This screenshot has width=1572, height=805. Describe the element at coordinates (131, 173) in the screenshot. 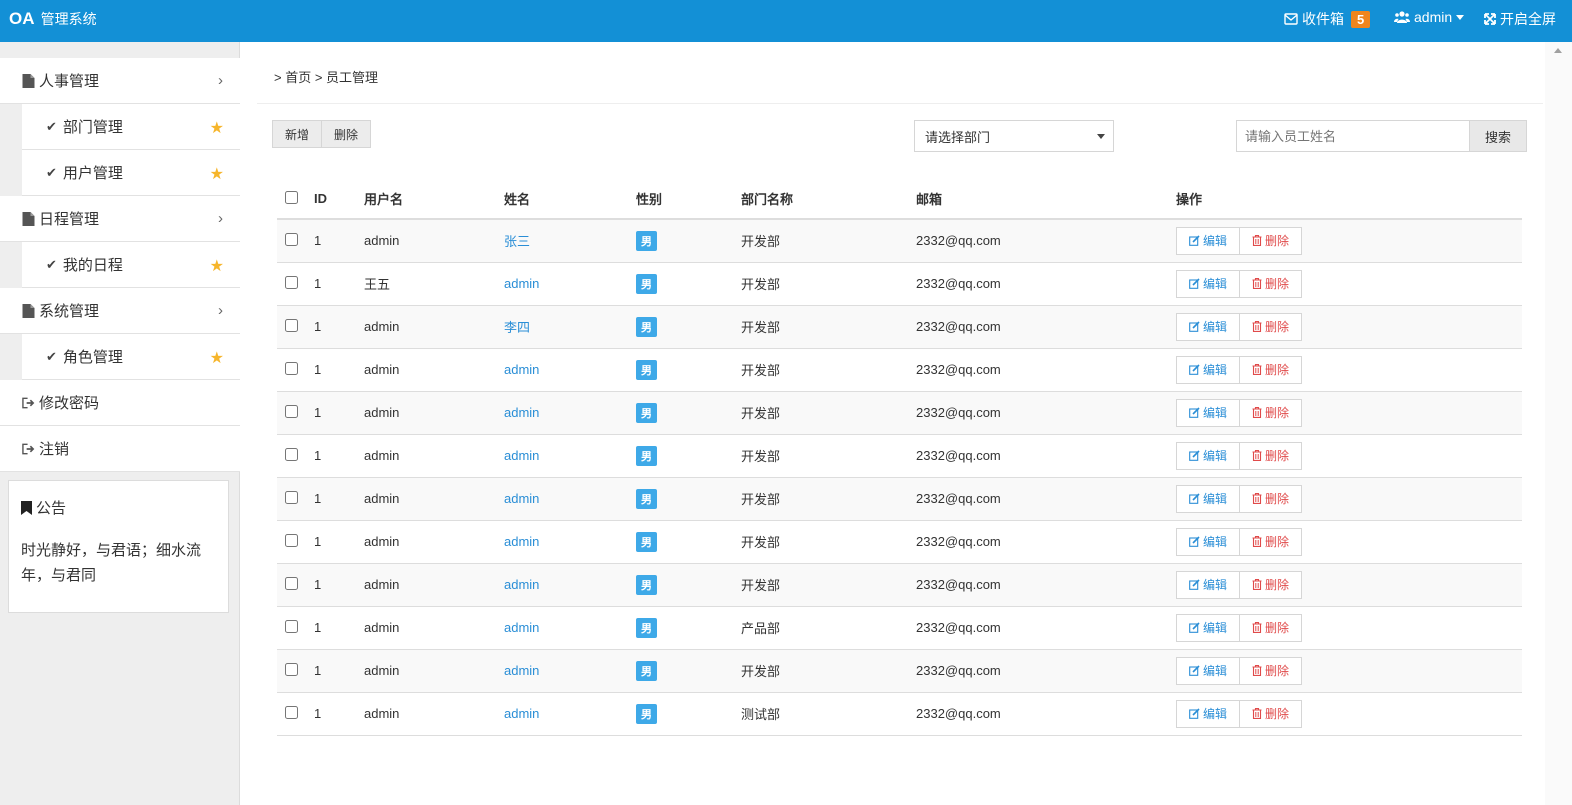

I see `sidebar-item-user: ✔ 用户管理 ★` at that location.